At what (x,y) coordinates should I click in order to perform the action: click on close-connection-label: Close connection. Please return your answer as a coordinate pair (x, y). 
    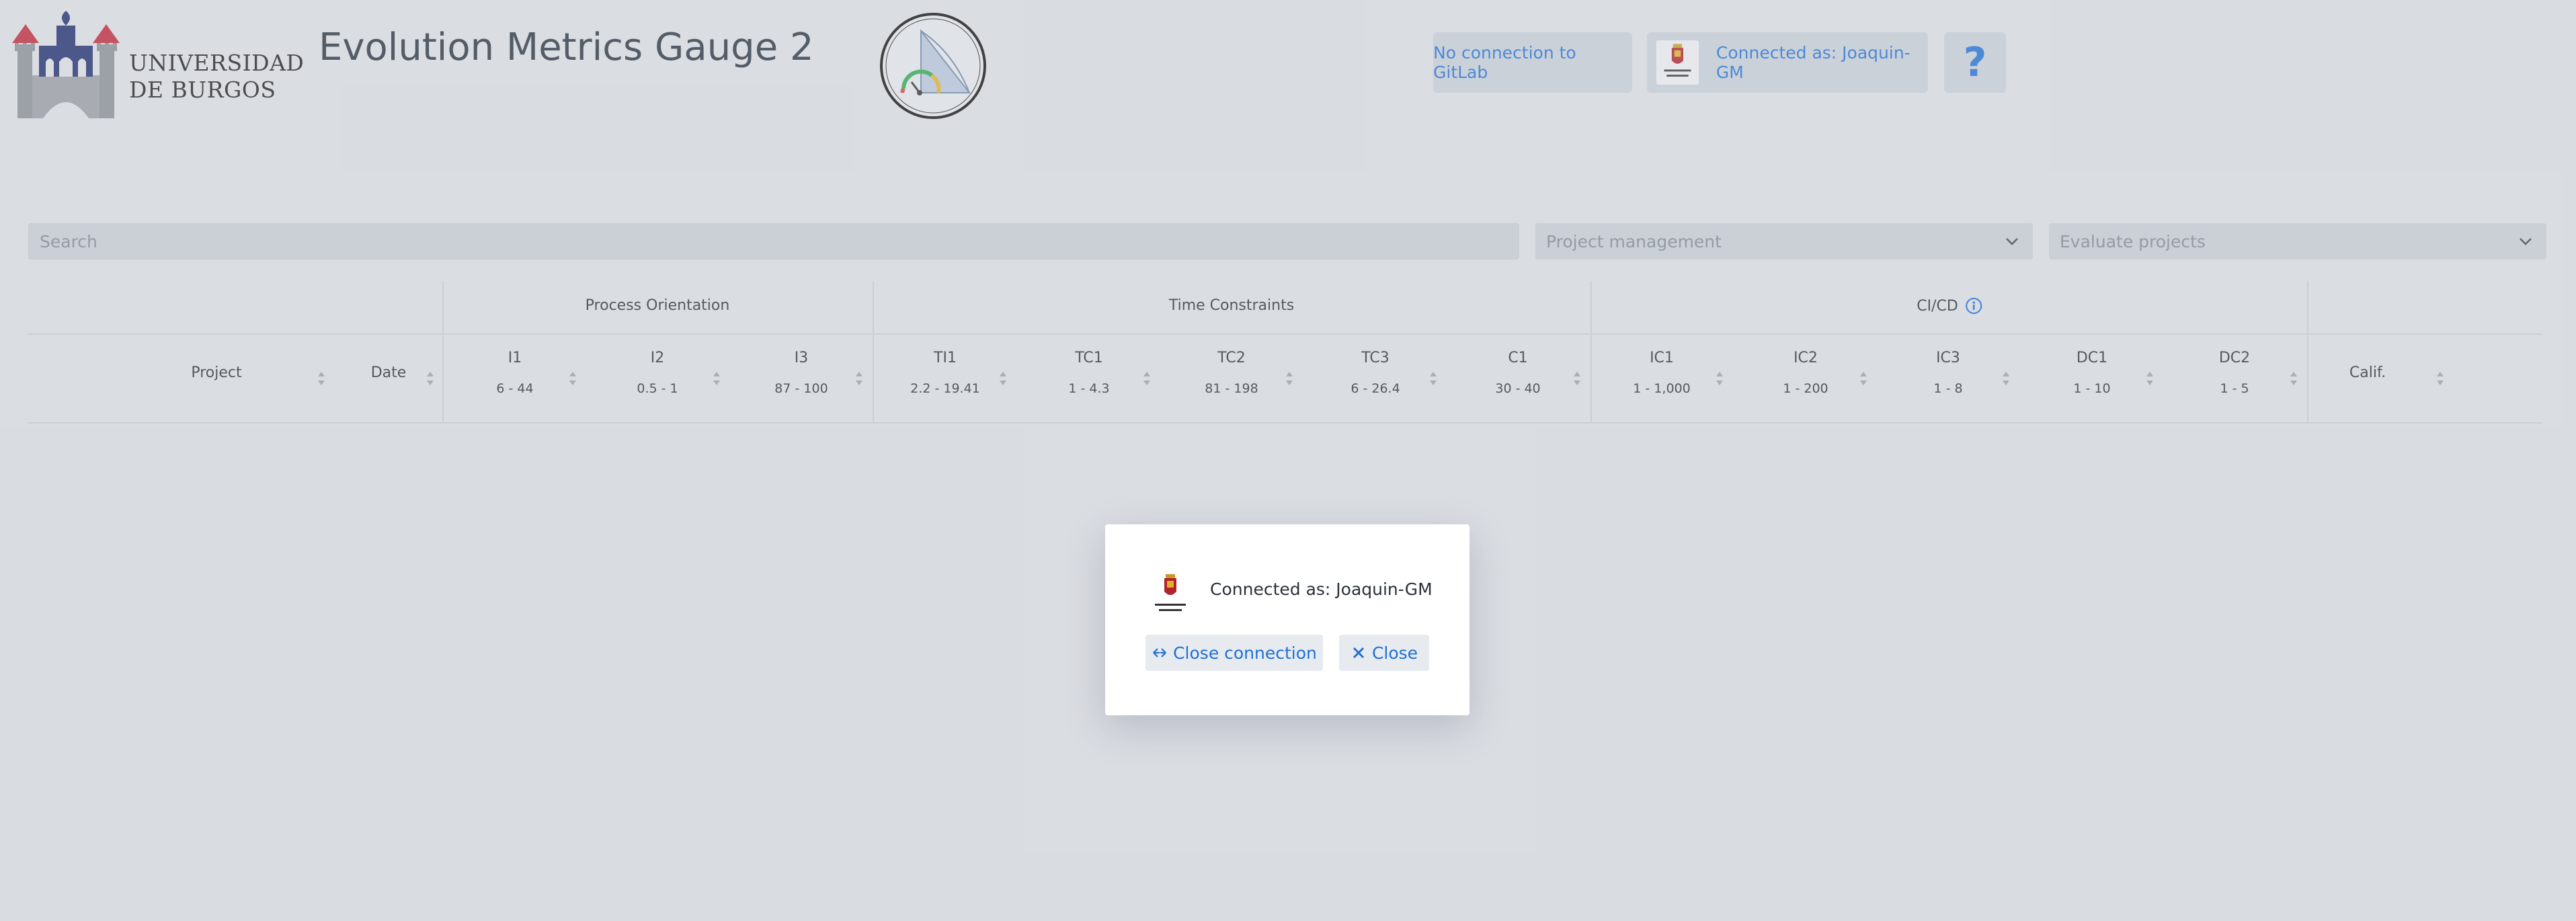
    Looking at the image, I should click on (1245, 653).